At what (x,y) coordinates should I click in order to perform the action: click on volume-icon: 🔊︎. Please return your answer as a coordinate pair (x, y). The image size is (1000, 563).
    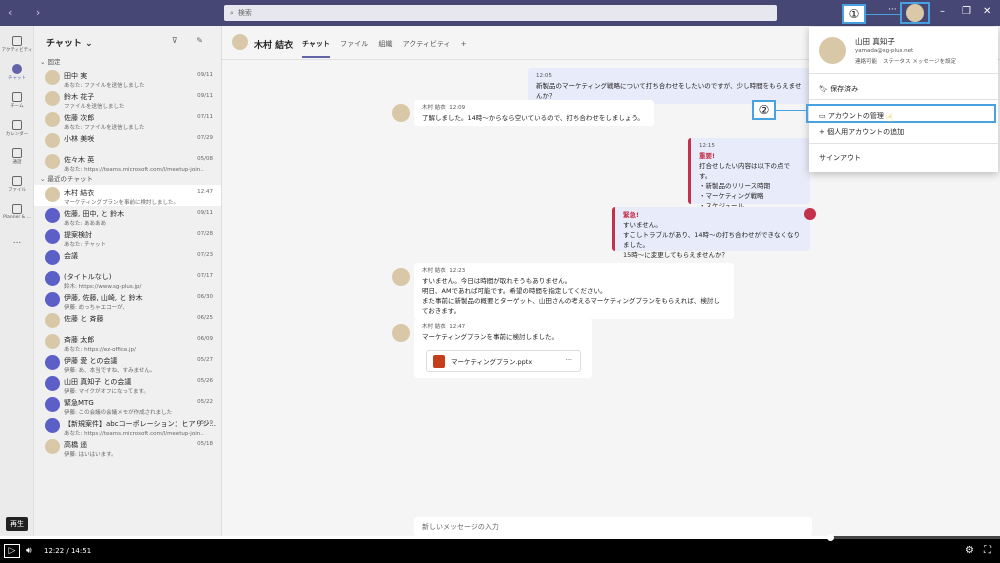
    Looking at the image, I should click on (29, 551).